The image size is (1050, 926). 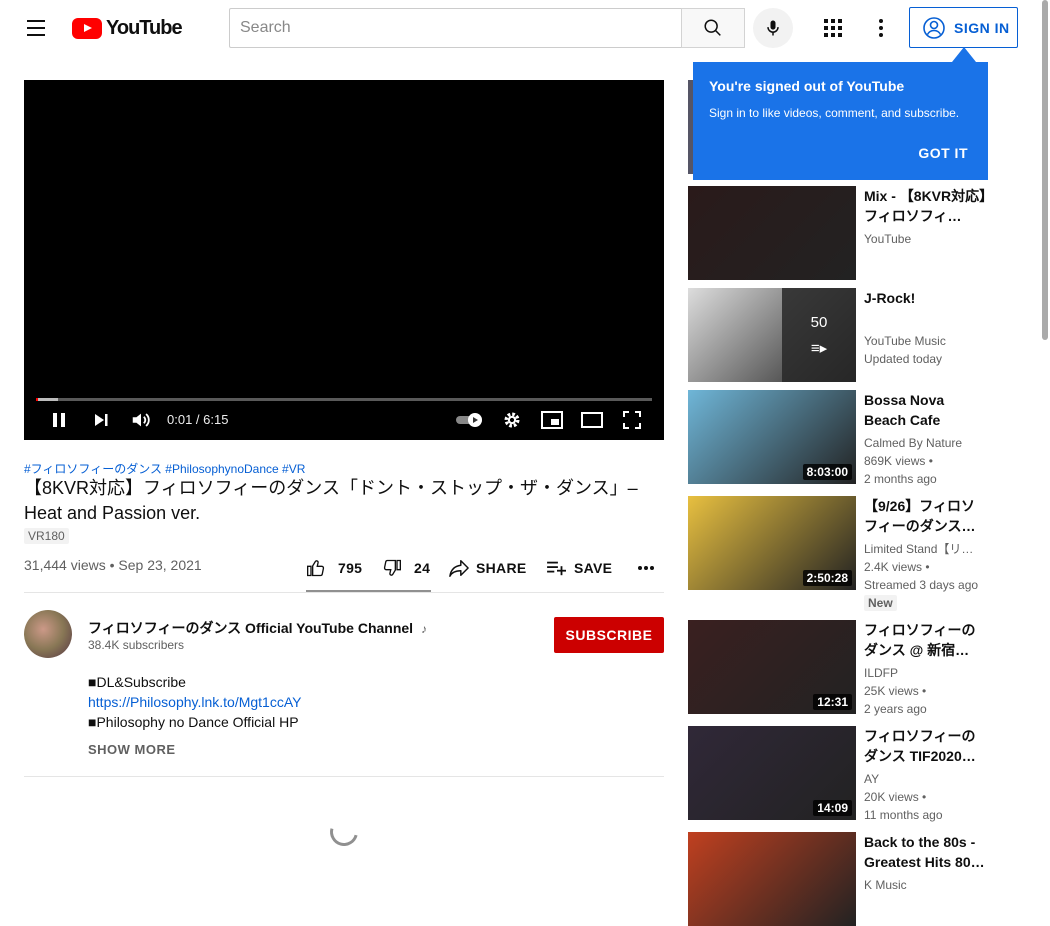 I want to click on subscriber-count: 38.4K subscribers, so click(x=136, y=645).